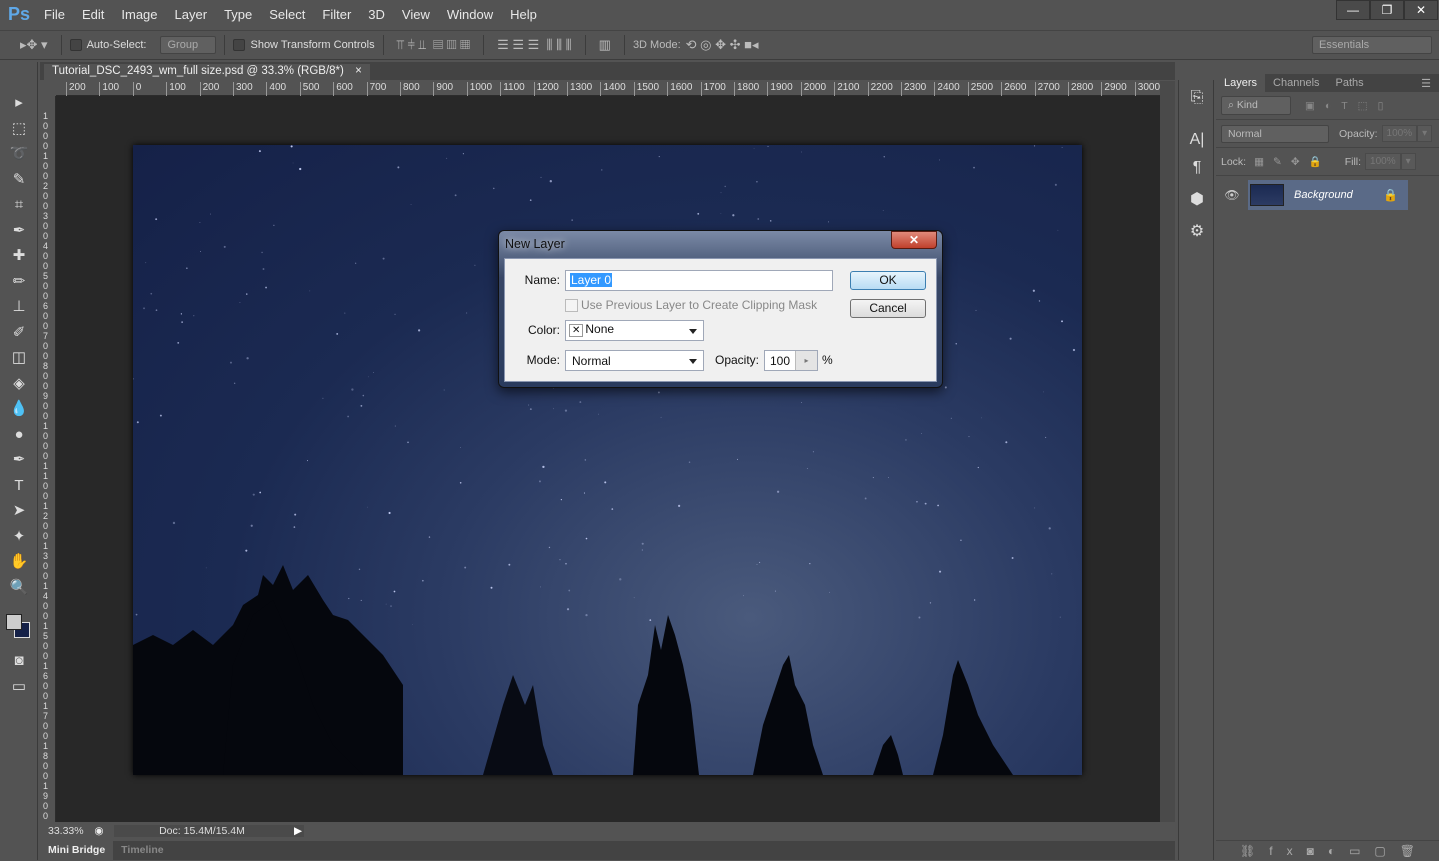  I want to click on pen-tool-icon: ✒, so click(19, 460).